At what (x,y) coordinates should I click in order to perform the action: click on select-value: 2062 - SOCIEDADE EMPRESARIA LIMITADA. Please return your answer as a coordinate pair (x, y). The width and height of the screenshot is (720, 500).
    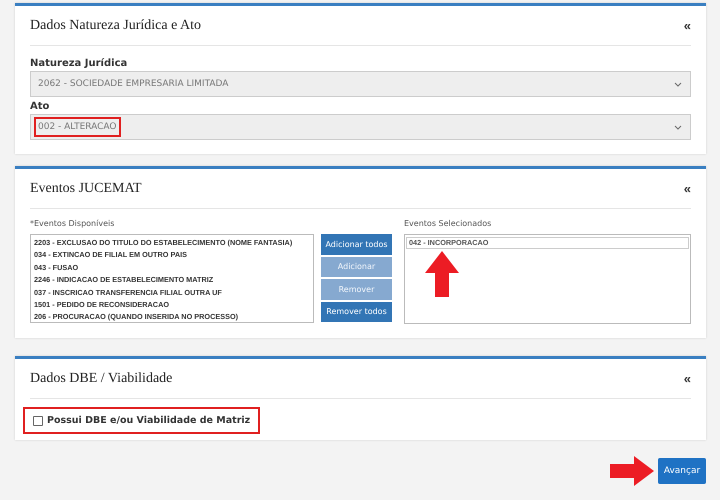
    Looking at the image, I should click on (133, 84).